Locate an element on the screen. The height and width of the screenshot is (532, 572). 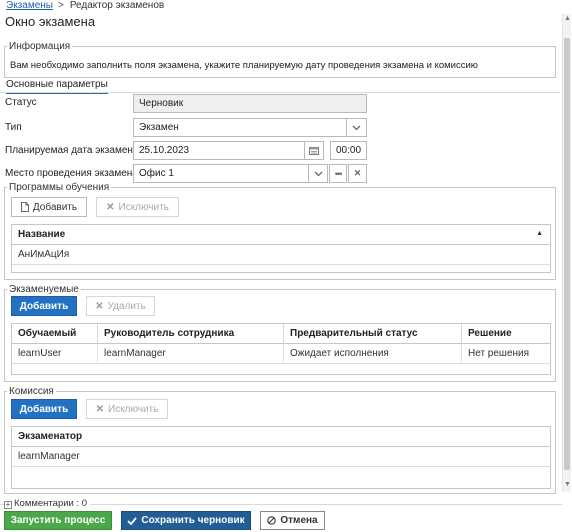
programs-exclude-label: Исключить is located at coordinates (143, 207).